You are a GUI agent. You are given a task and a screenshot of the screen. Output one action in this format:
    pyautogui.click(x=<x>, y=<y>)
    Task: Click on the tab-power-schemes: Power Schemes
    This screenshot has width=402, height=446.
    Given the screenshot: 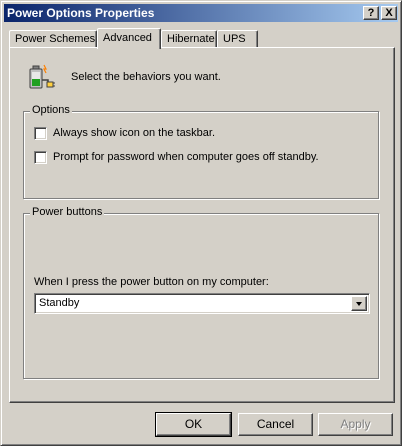 What is the action you would take?
    pyautogui.click(x=53, y=39)
    